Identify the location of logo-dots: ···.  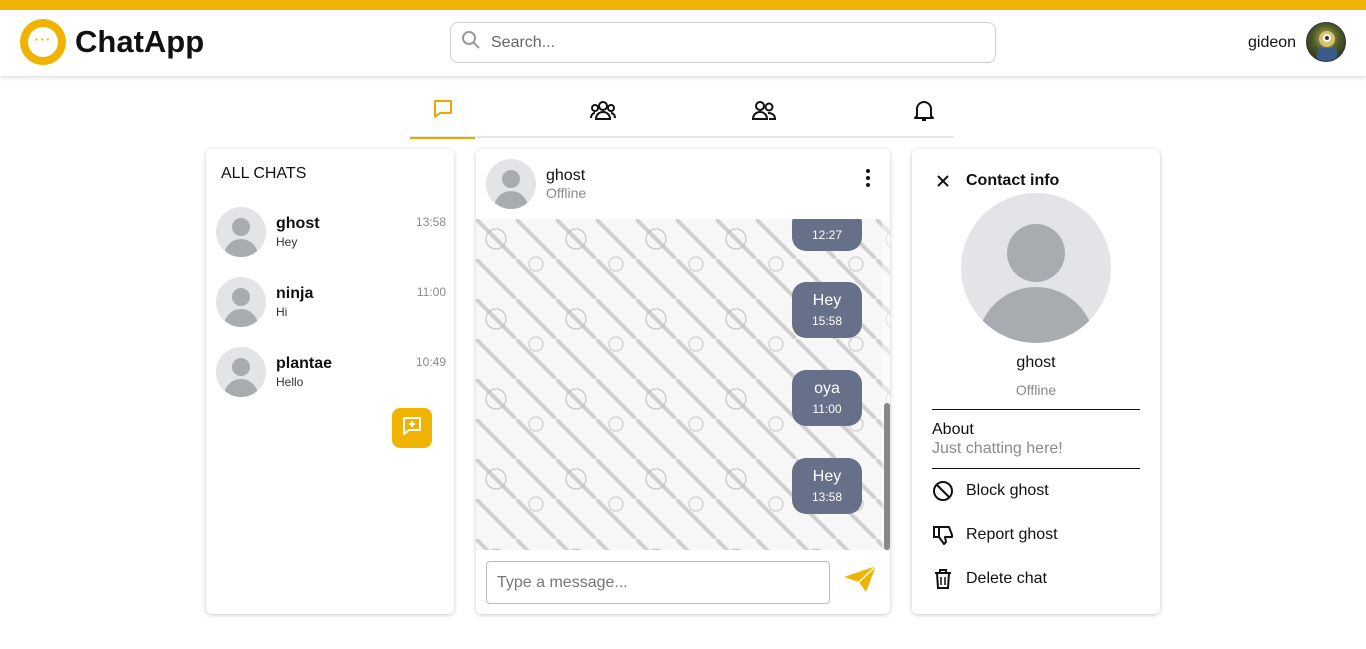
(43, 39).